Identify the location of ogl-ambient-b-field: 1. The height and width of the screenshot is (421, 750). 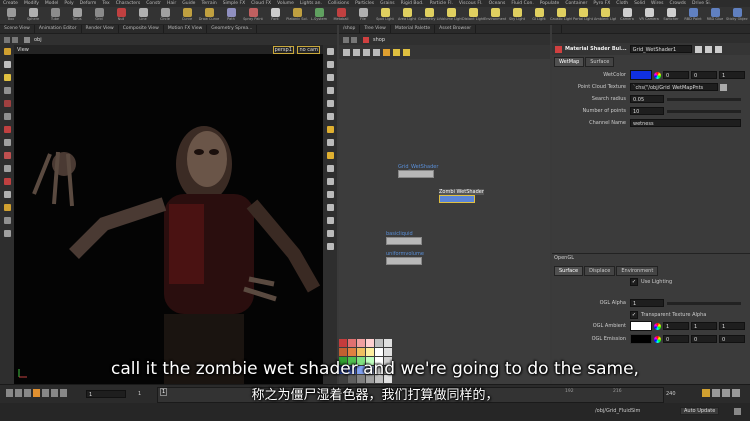
(732, 326).